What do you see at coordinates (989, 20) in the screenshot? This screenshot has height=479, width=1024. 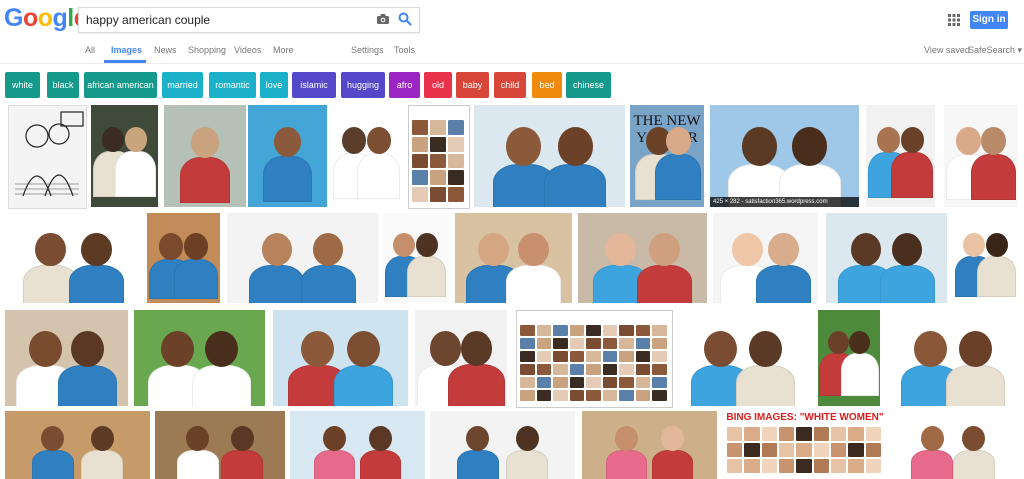 I see `sign-in-button: Sign in` at bounding box center [989, 20].